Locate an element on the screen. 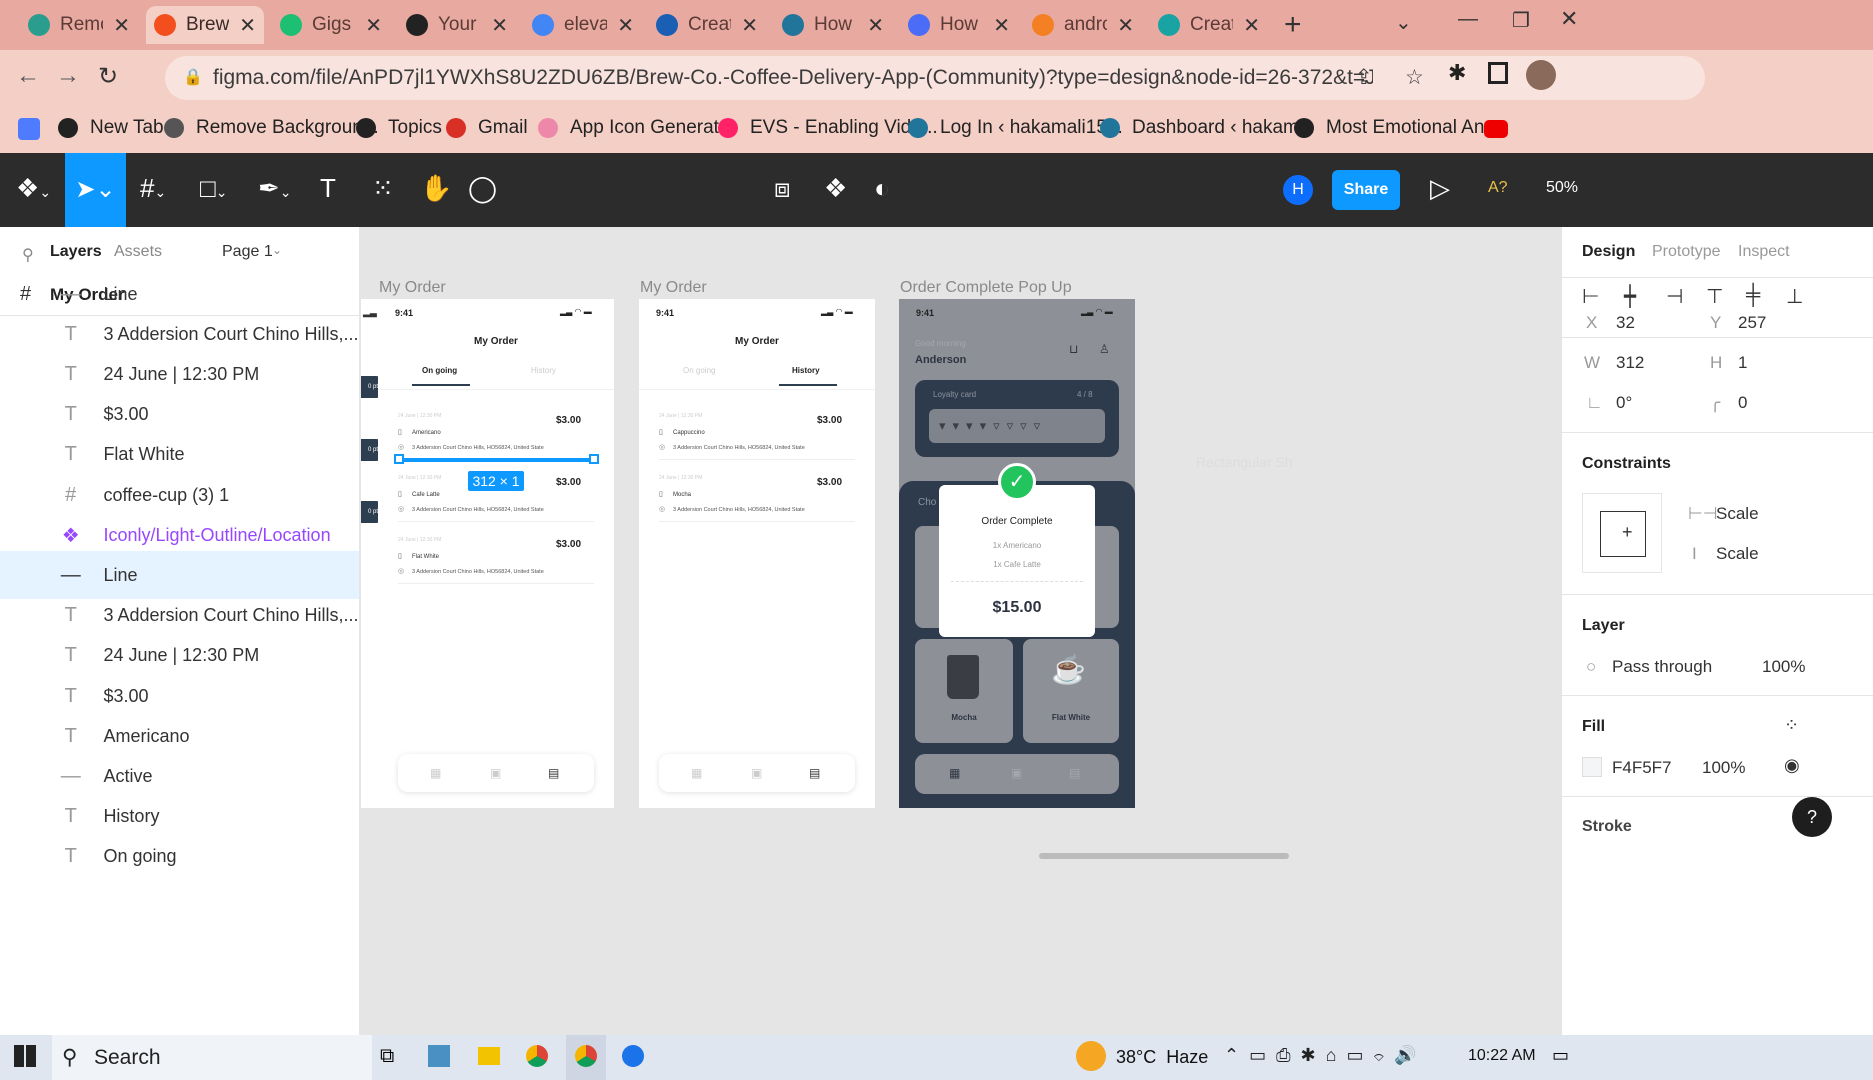  browser-tab: Remove ✕ is located at coordinates (79, 25).